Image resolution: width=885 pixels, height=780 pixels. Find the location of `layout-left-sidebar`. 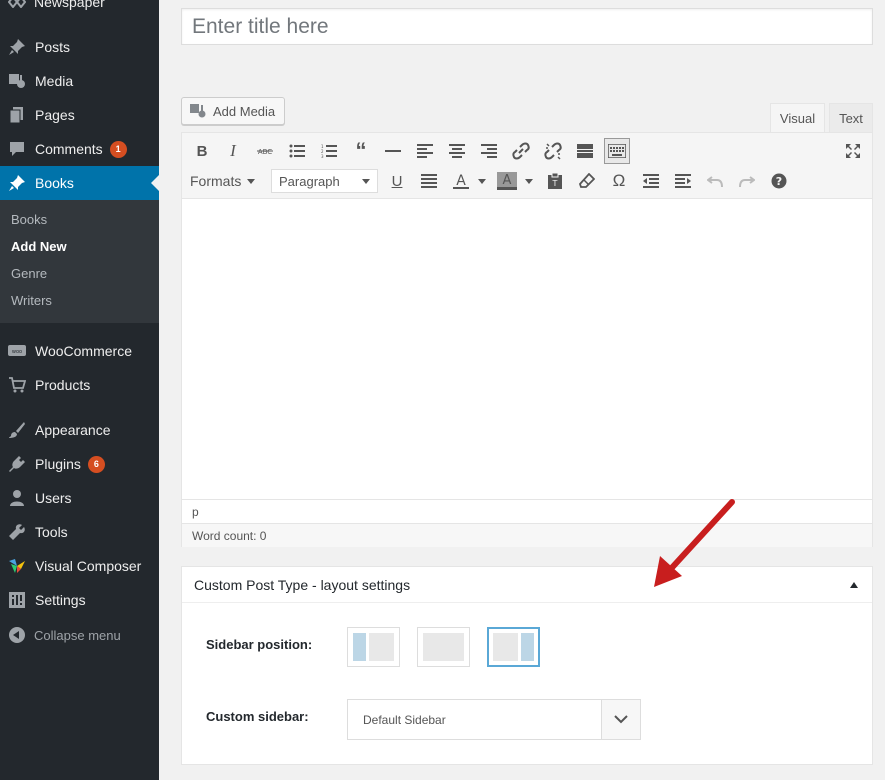

layout-left-sidebar is located at coordinates (373, 647).